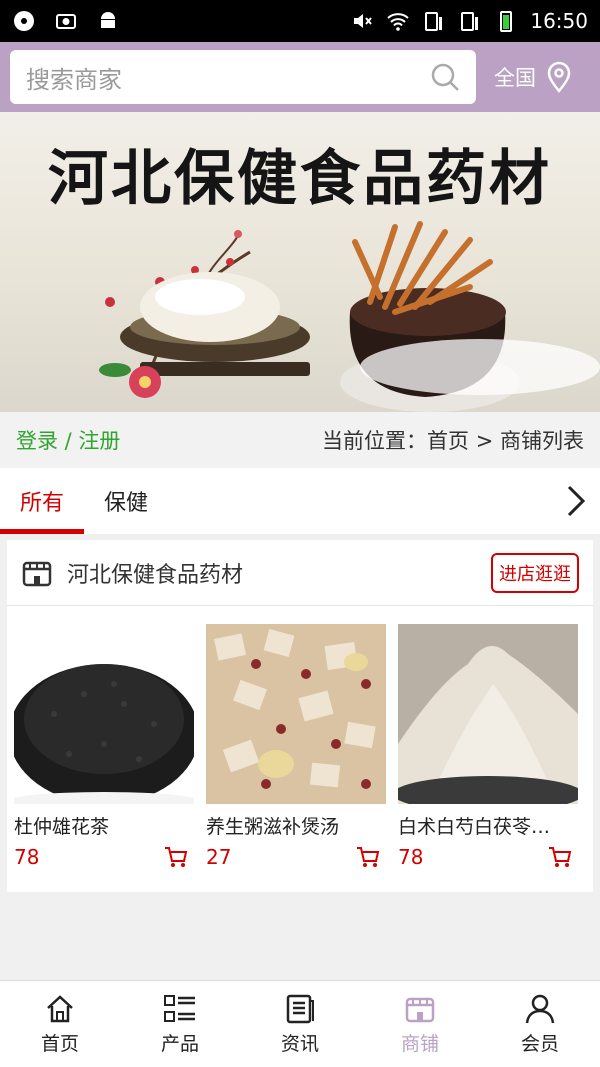 The image size is (600, 1067). Describe the element at coordinates (296, 825) in the screenshot. I see `product-name: 养生粥滋补煲汤` at that location.